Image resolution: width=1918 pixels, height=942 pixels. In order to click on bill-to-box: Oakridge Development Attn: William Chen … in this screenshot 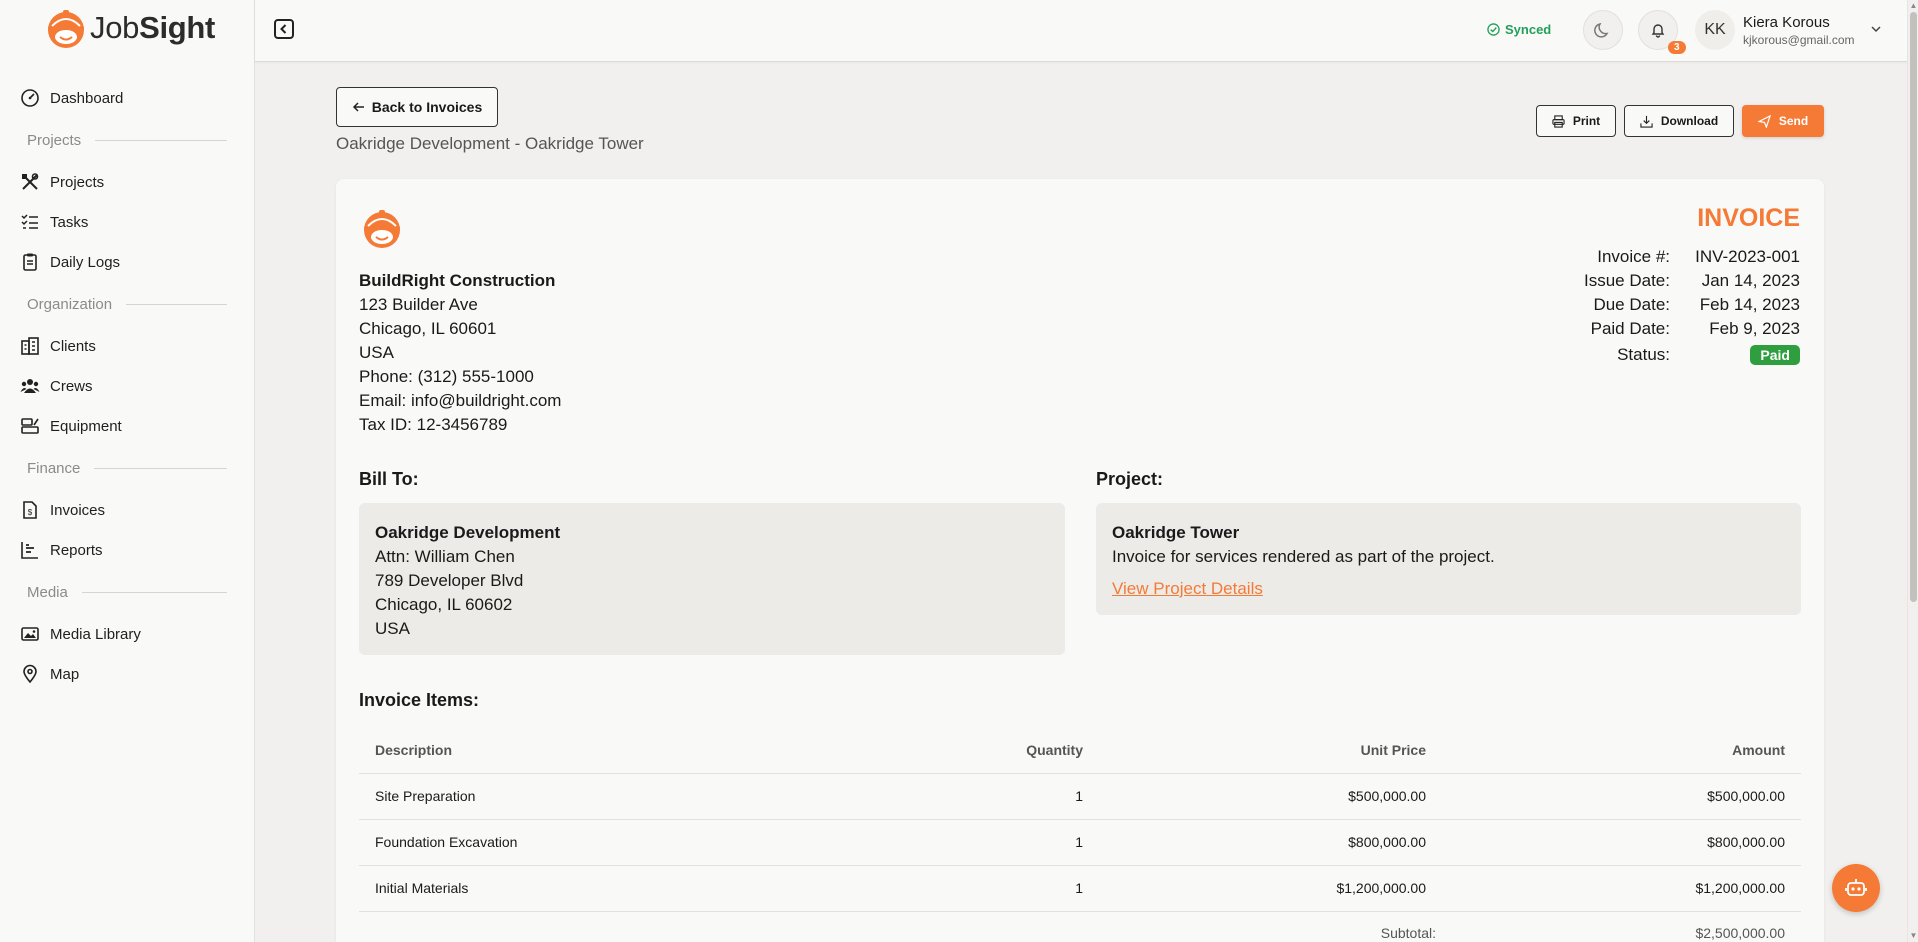, I will do `click(712, 579)`.